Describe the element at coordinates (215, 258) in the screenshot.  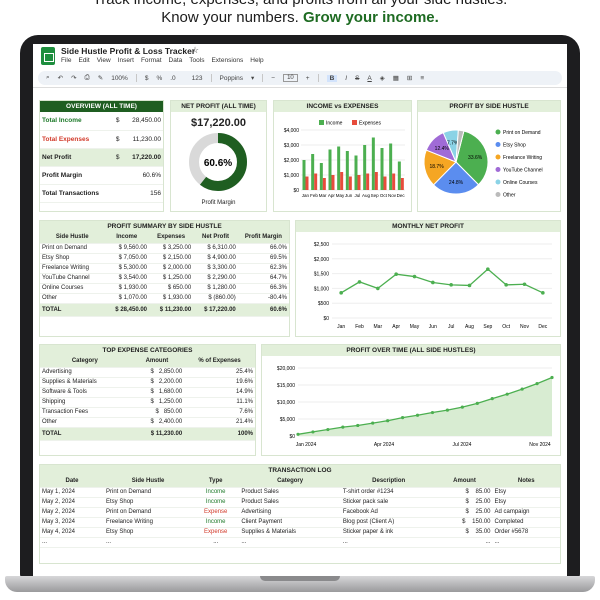
I see `summary-cell: $ 4,900.00` at that location.